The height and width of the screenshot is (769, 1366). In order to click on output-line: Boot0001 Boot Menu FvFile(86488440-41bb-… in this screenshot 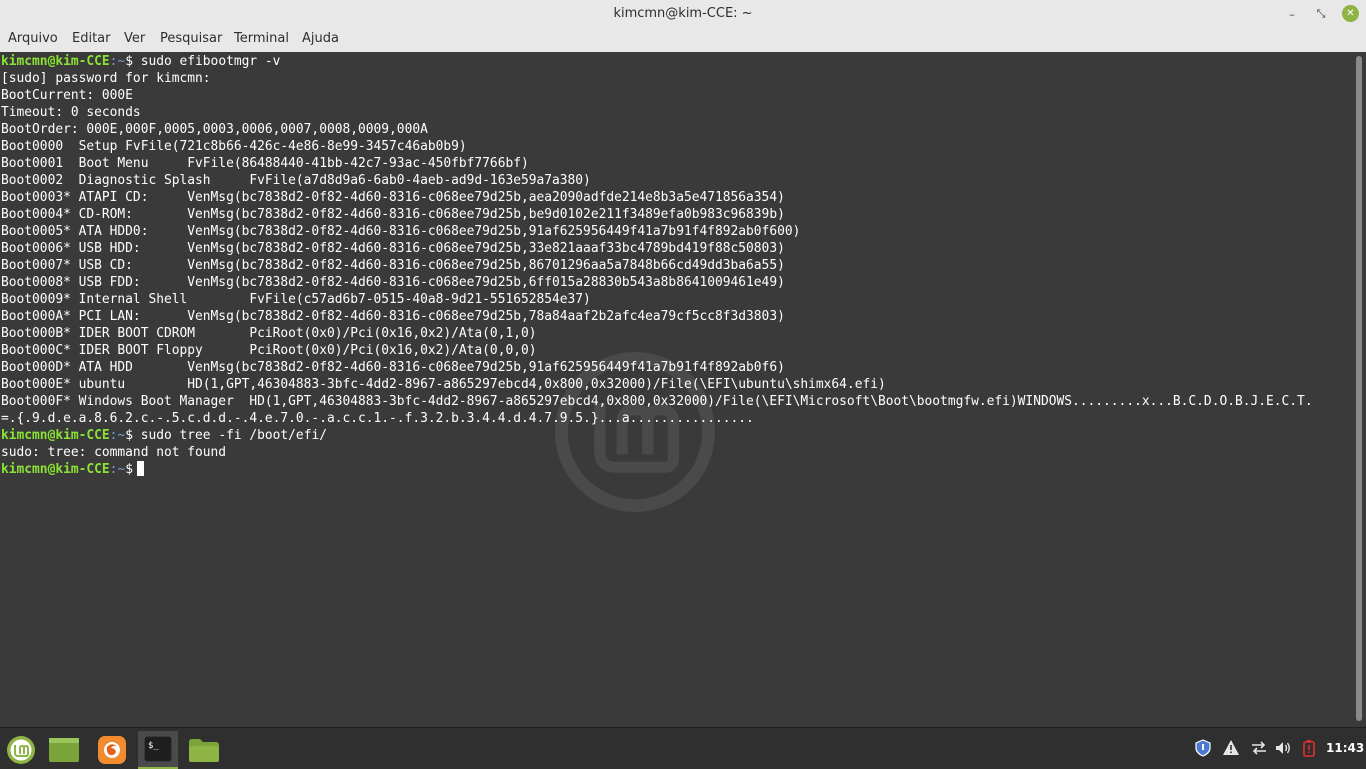, I will do `click(265, 163)`.